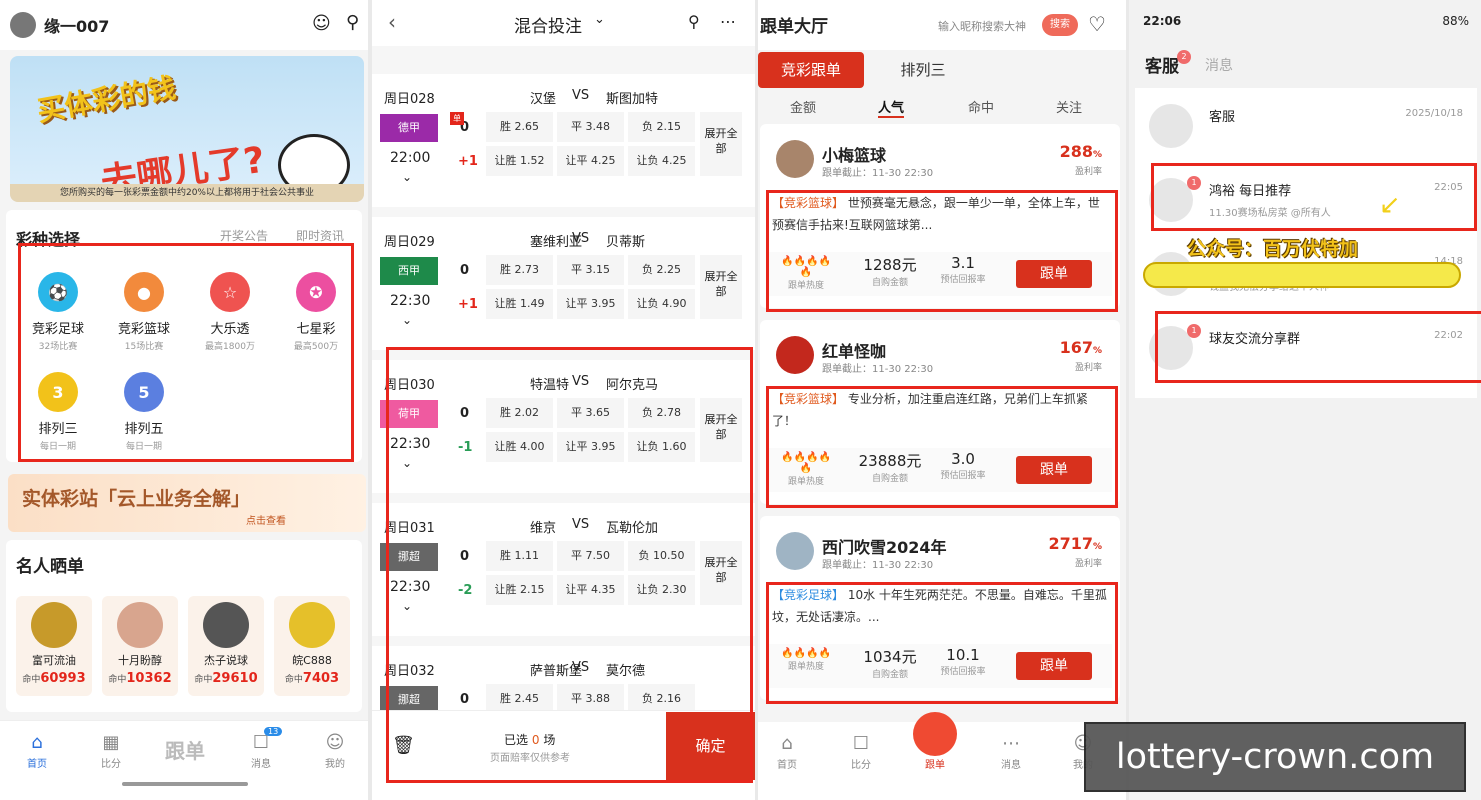 Image resolution: width=1481 pixels, height=800 pixels. I want to click on handicap-value: +1, so click(468, 161).